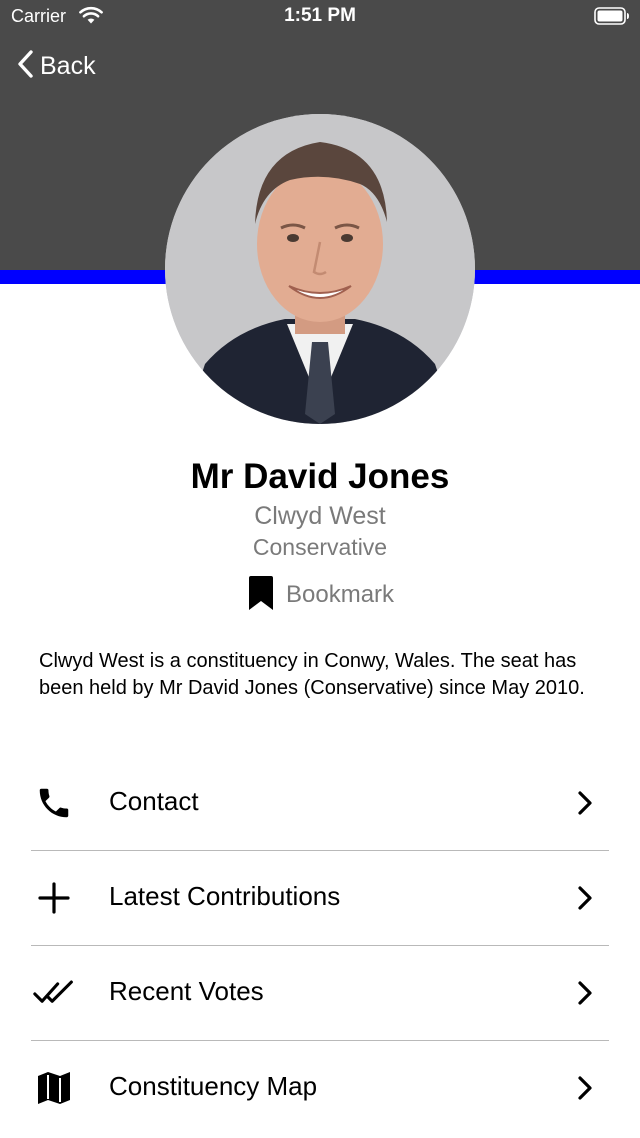 This screenshot has width=640, height=1138. Describe the element at coordinates (186, 991) in the screenshot. I see `menu-item-label: Recent Votes` at that location.